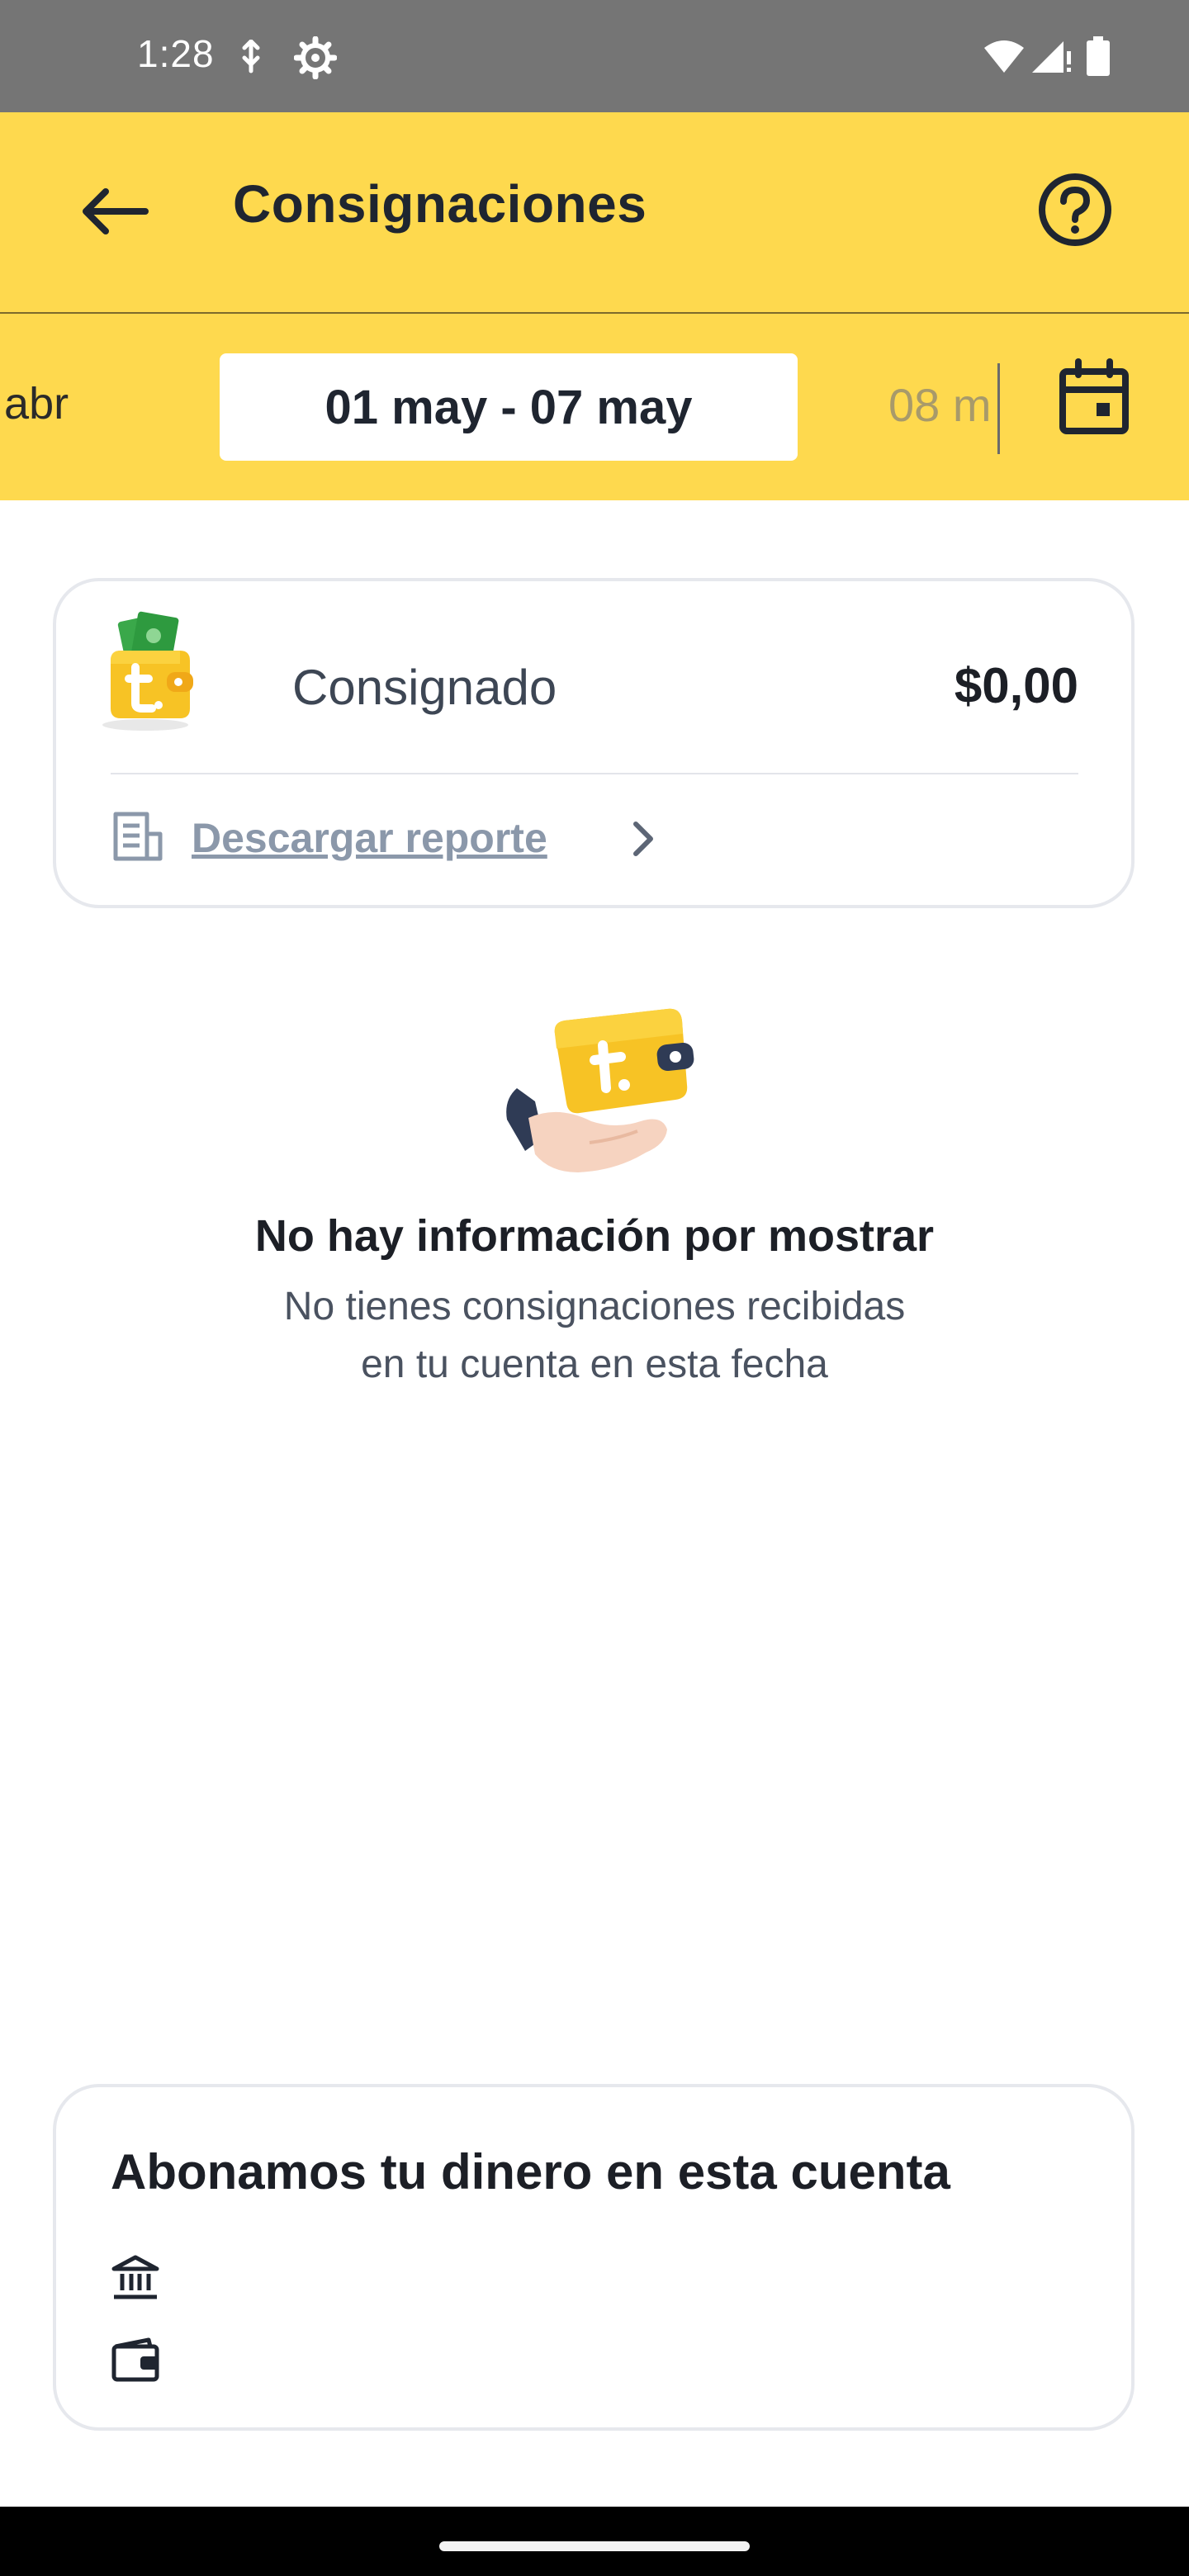  I want to click on app-bar: Consignaciones, so click(594, 213).